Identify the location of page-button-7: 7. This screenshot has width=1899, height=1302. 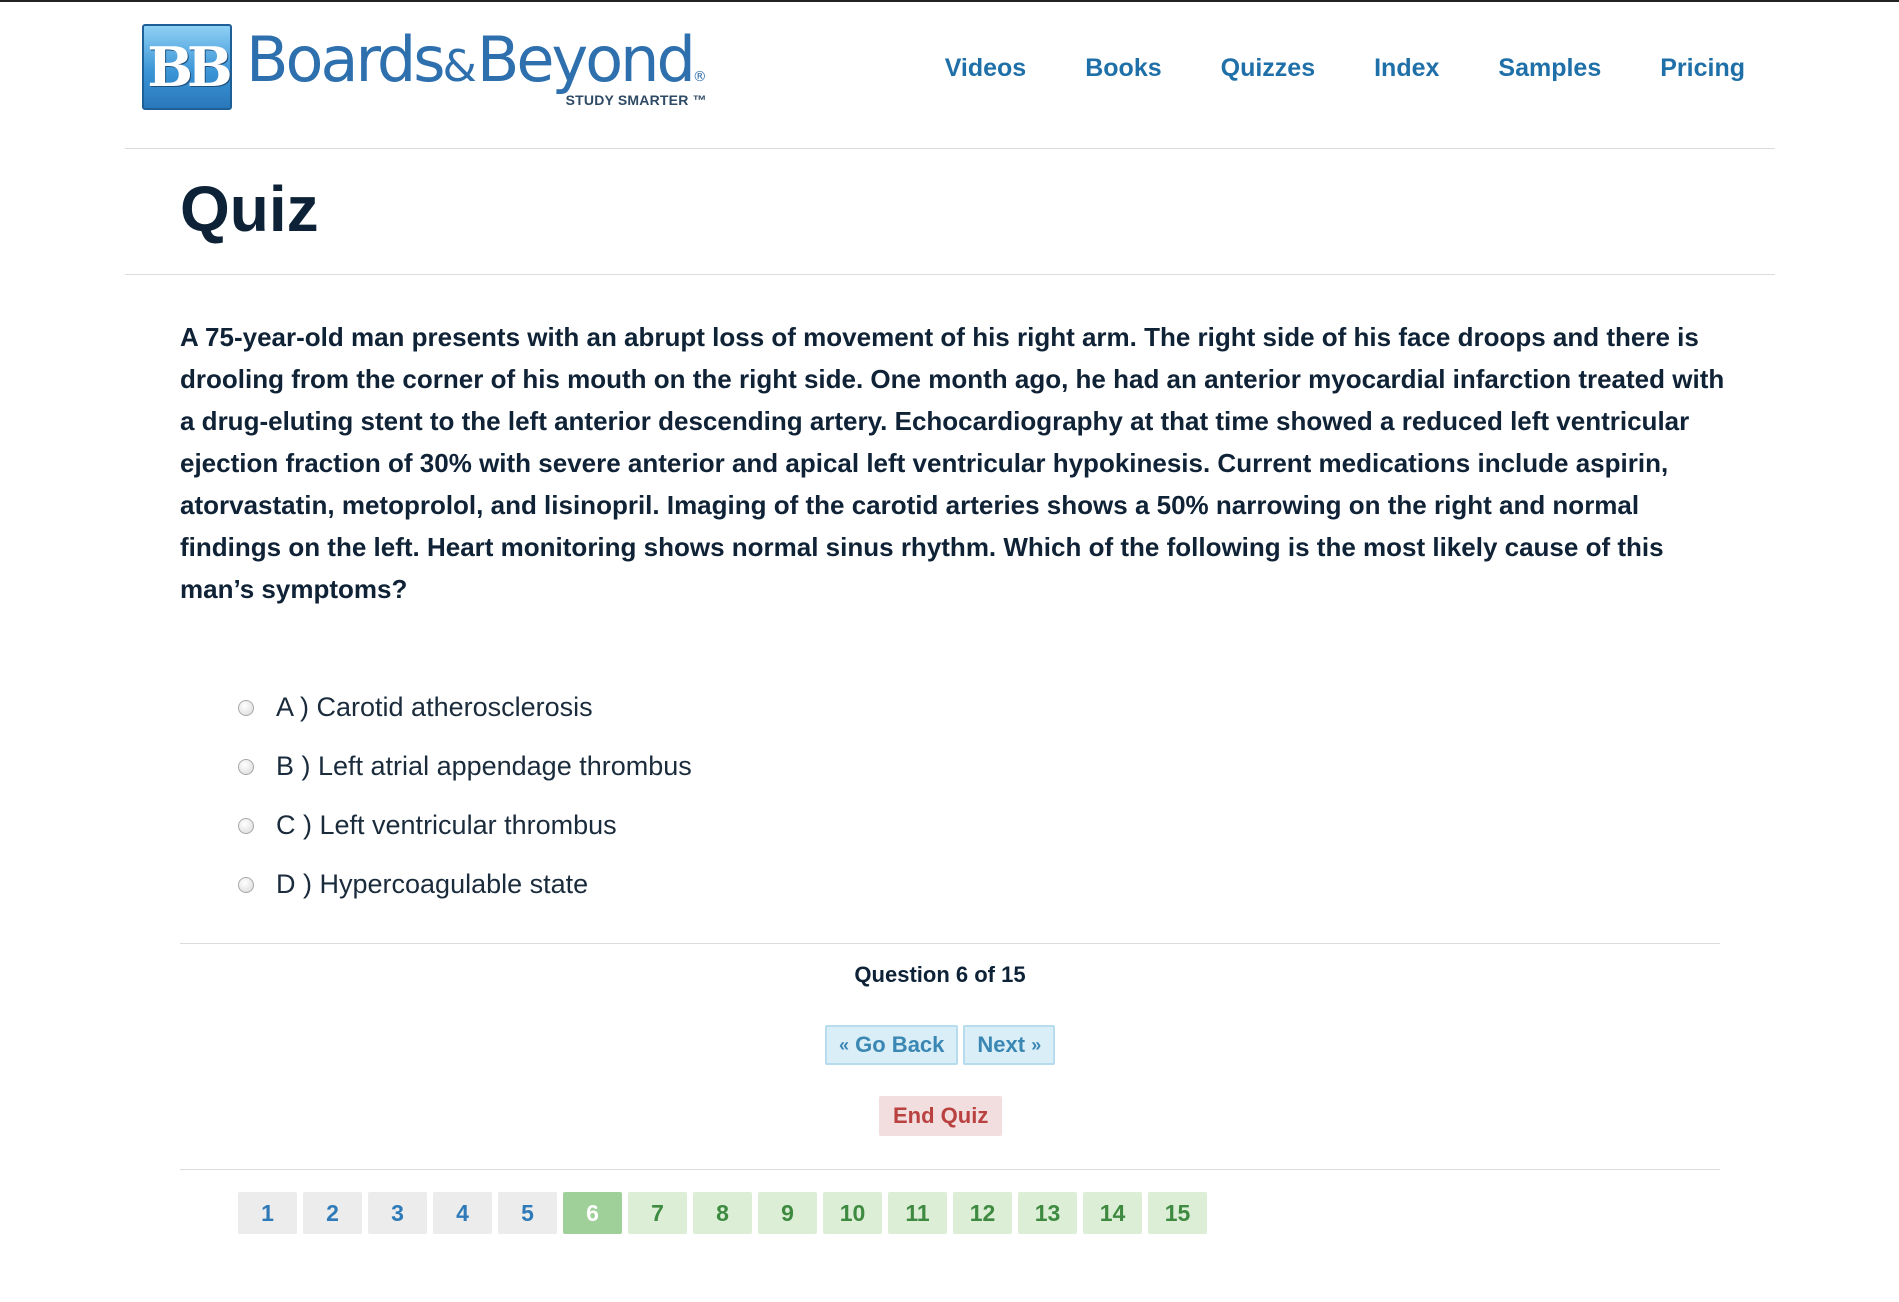
(657, 1213).